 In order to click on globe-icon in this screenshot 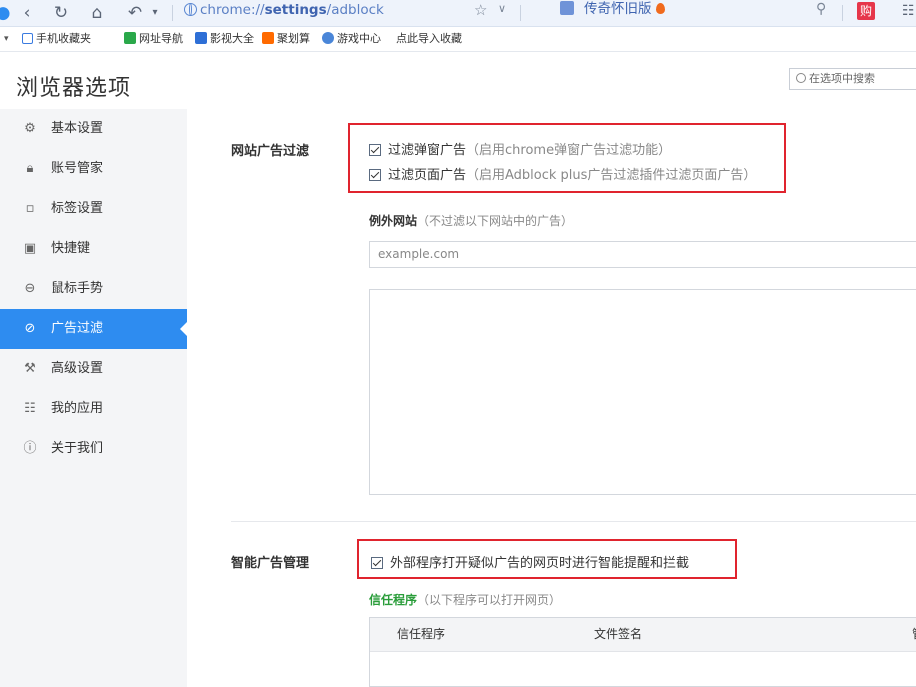, I will do `click(190, 9)`.